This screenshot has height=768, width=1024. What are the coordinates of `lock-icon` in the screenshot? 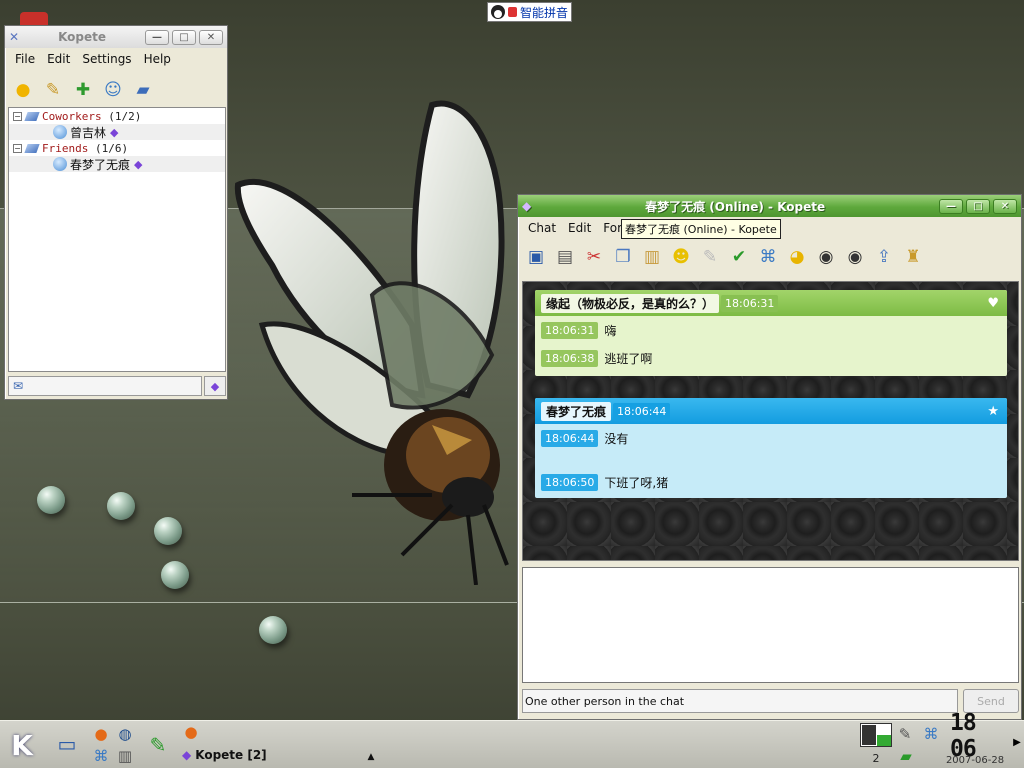 It's located at (512, 12).